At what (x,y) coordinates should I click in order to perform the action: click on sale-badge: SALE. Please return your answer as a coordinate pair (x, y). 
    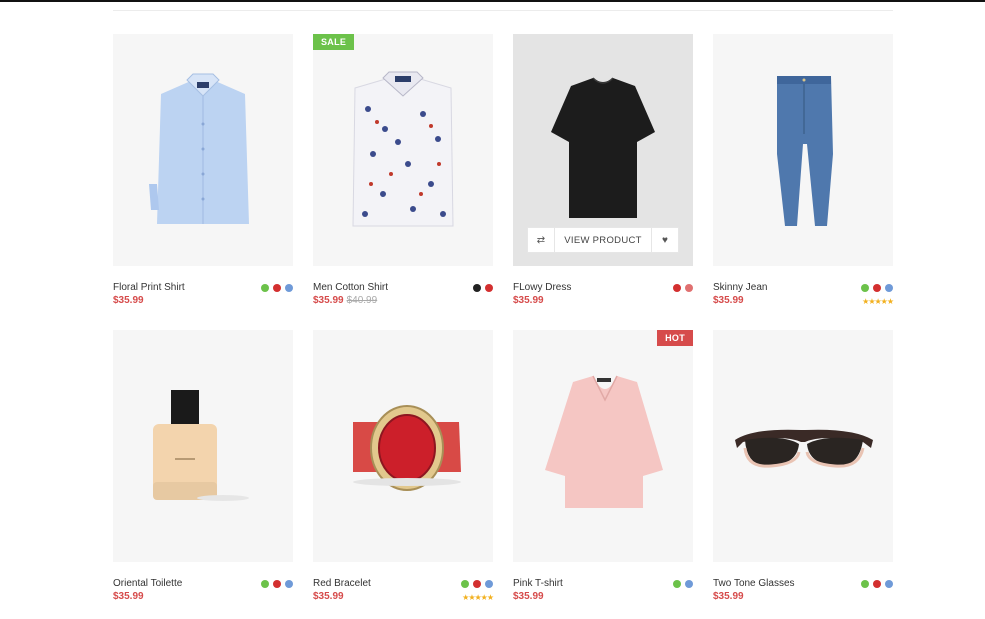
    Looking at the image, I should click on (334, 42).